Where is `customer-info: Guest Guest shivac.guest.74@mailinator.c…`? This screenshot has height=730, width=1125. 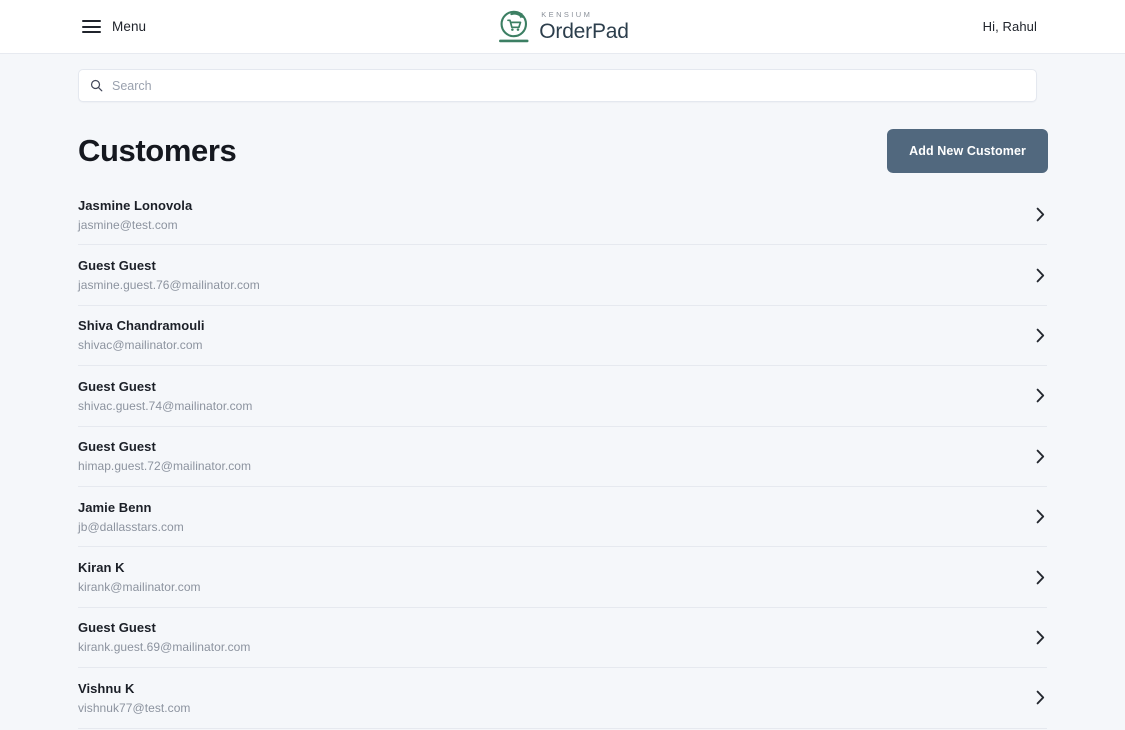 customer-info: Guest Guest shivac.guest.74@mailinator.c… is located at coordinates (165, 396).